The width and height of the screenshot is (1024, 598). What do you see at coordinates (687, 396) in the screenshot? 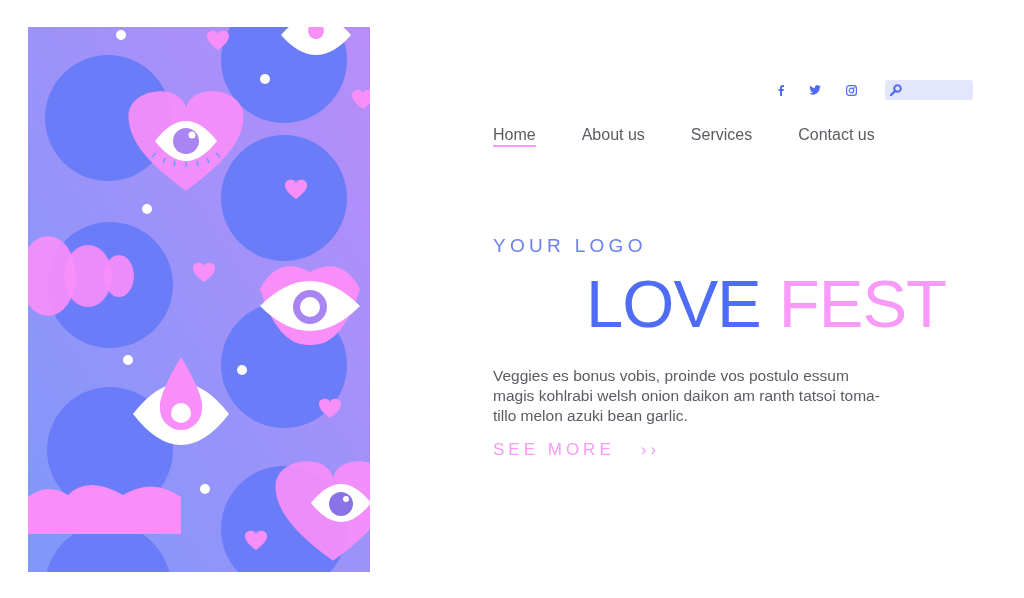
I see `body-text: Veggies es bonus vobis, proinde vos postulo essum magis kohlrabi welsh onion daikon am ranth tatsoi toma- tillo melon azuki bean garlic.` at bounding box center [687, 396].